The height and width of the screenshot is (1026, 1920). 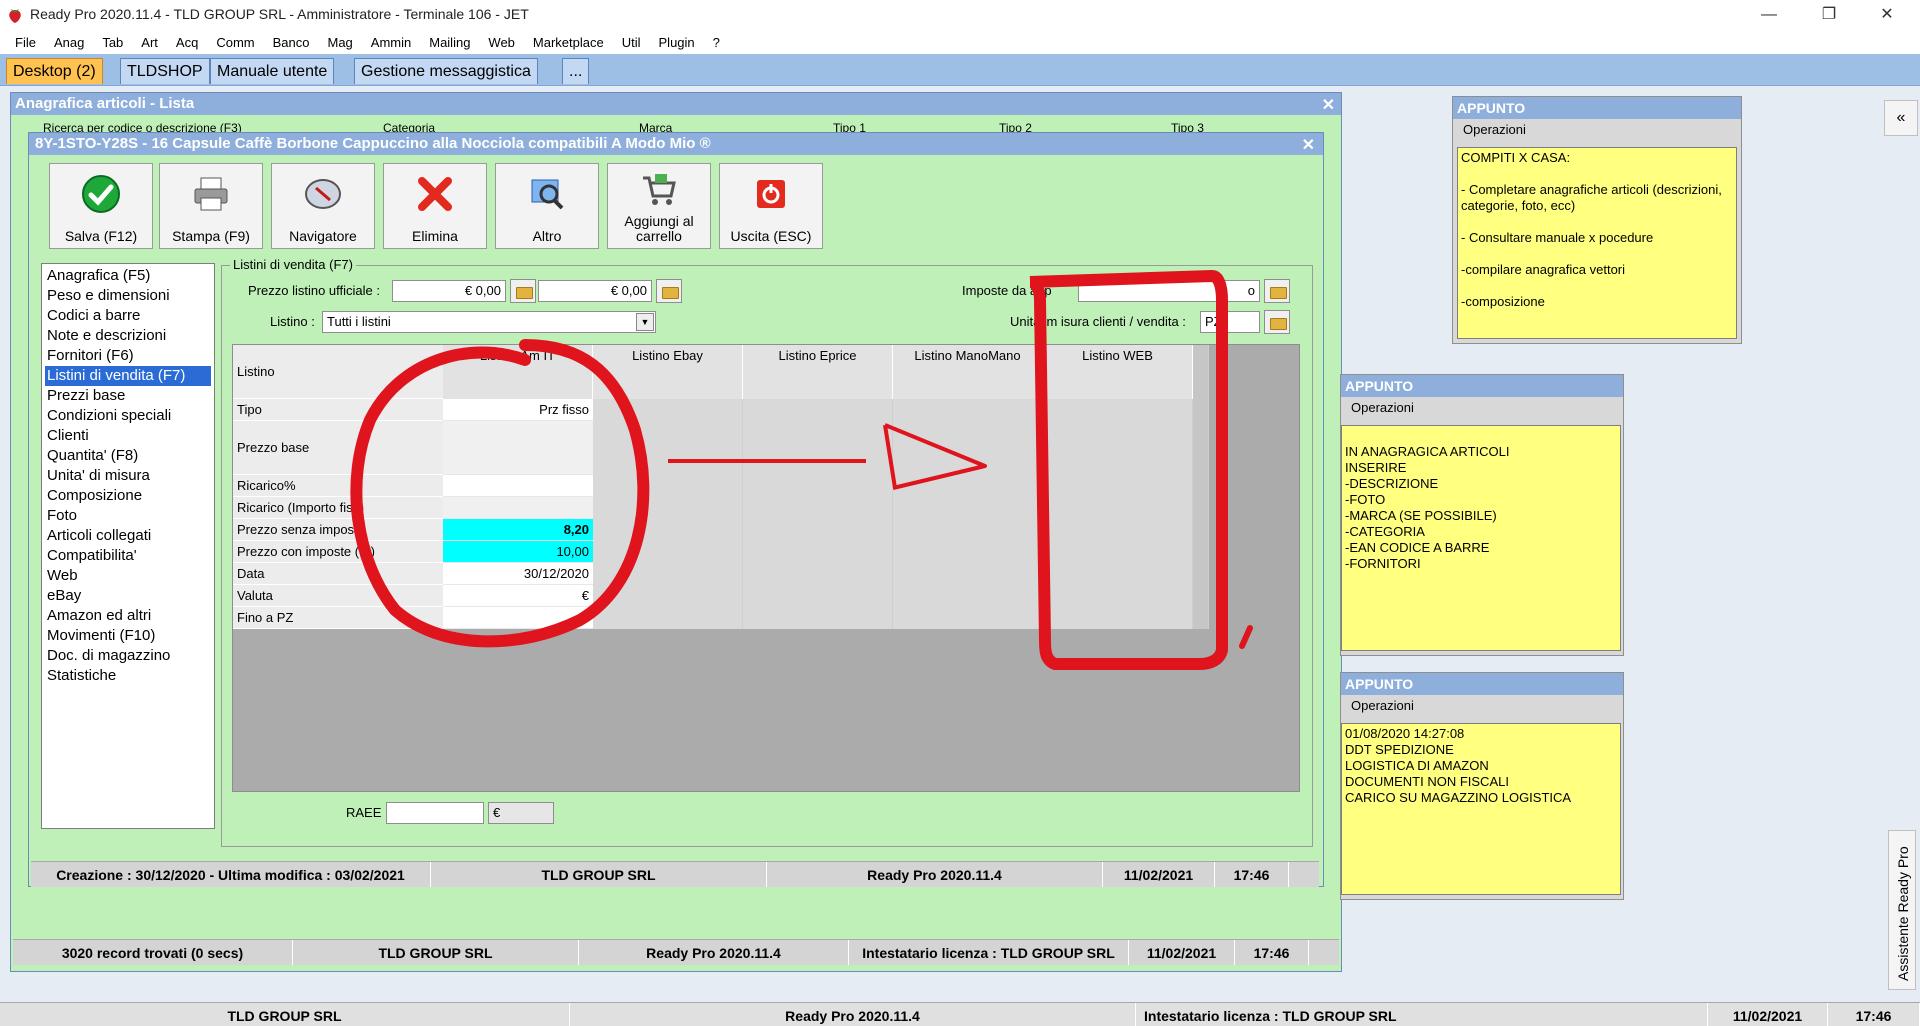 I want to click on article-window-close-icon: ✕, so click(x=1308, y=145).